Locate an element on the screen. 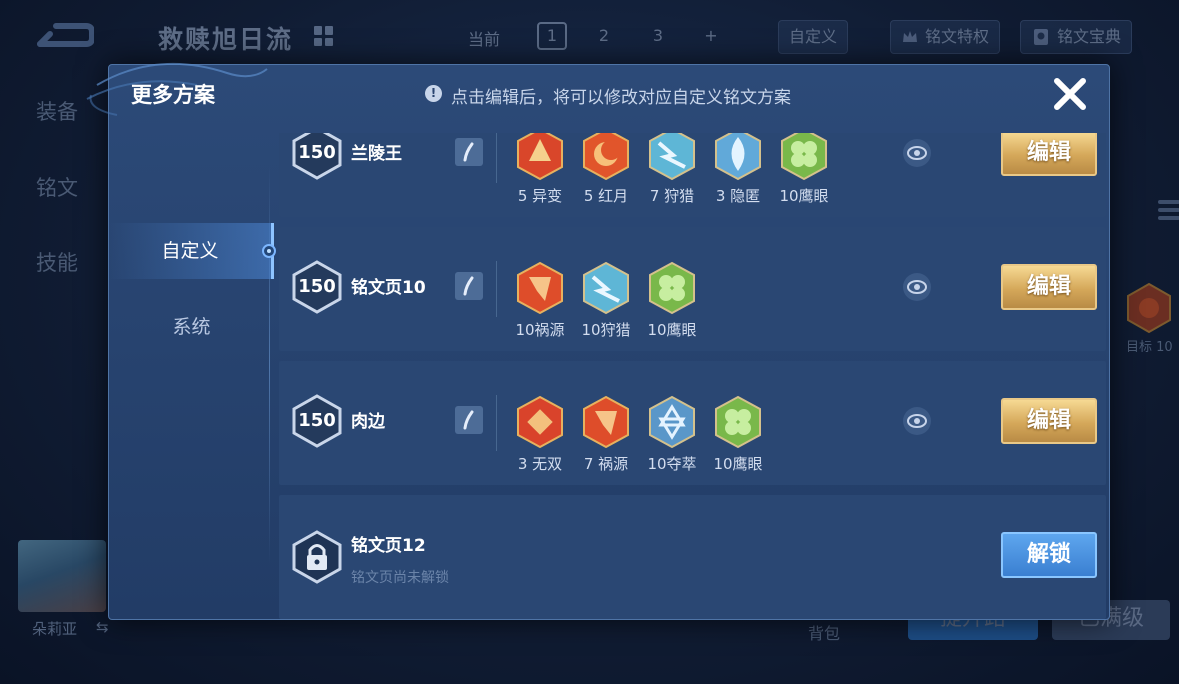 This screenshot has width=1179, height=684. unlock-button: 解锁 is located at coordinates (1049, 555).